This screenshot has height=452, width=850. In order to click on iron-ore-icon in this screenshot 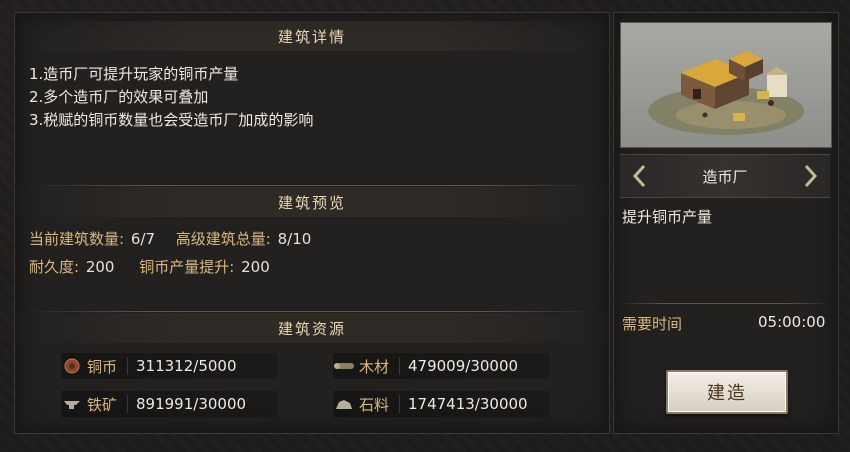, I will do `click(72, 404)`.